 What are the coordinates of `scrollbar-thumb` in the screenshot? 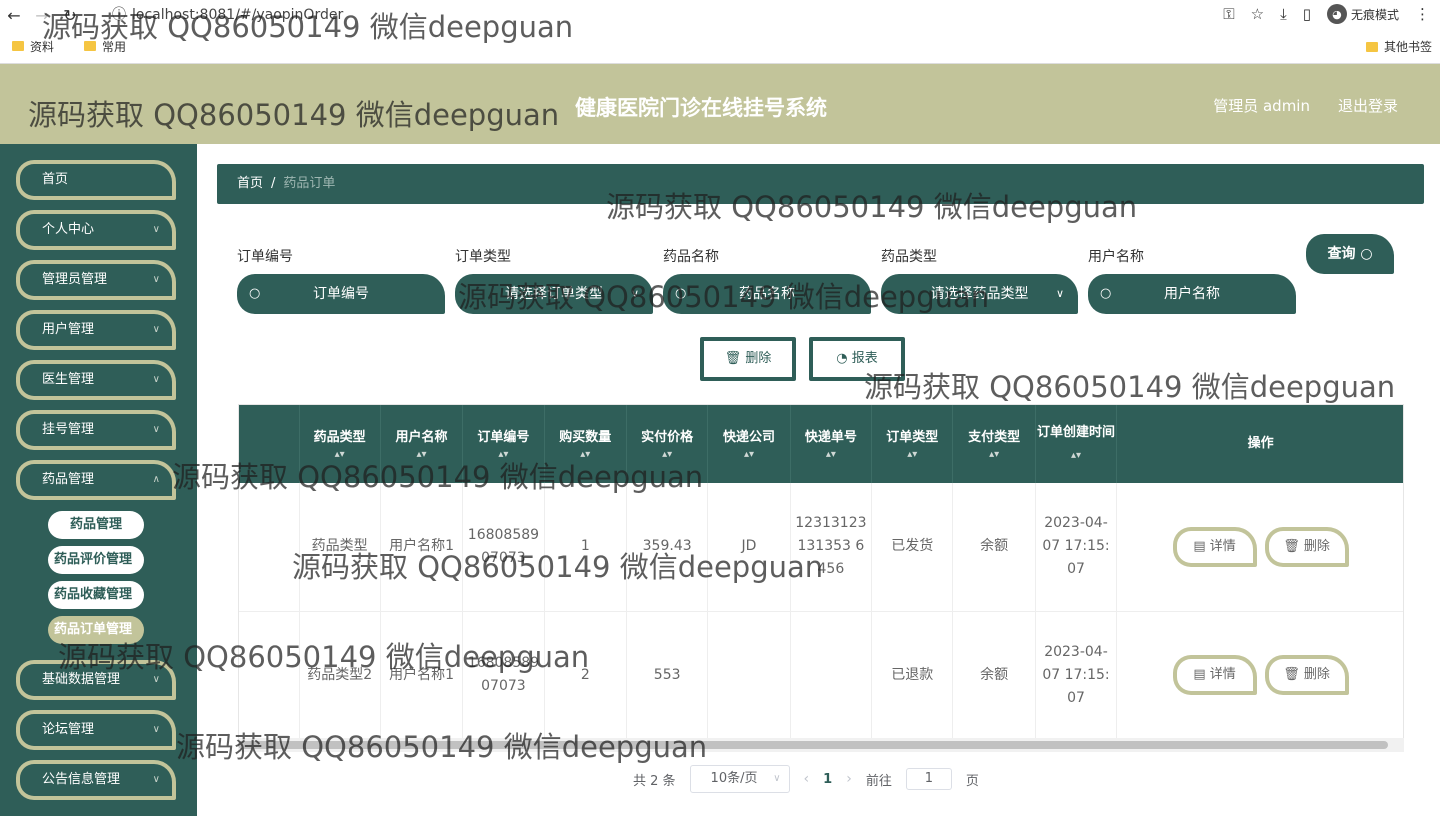 It's located at (813, 745).